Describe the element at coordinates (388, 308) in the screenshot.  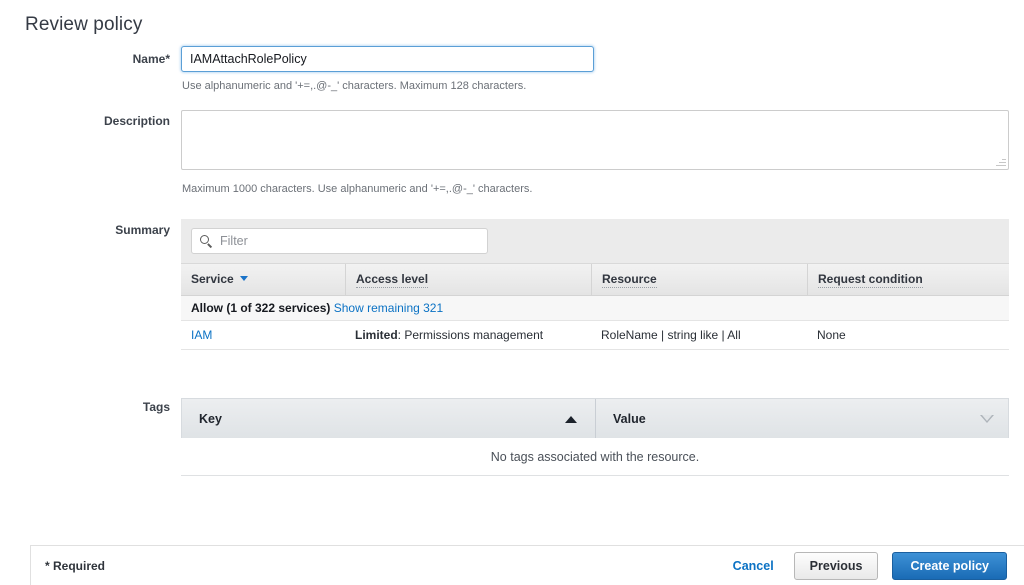
I see `show-remaining-link: Show remaining 321` at that location.